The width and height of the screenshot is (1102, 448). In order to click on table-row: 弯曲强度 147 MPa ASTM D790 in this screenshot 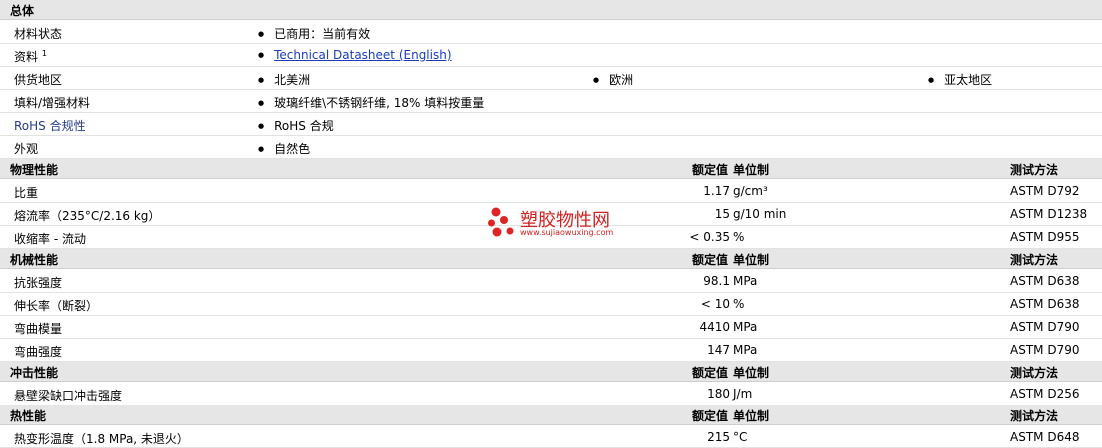, I will do `click(551, 350)`.